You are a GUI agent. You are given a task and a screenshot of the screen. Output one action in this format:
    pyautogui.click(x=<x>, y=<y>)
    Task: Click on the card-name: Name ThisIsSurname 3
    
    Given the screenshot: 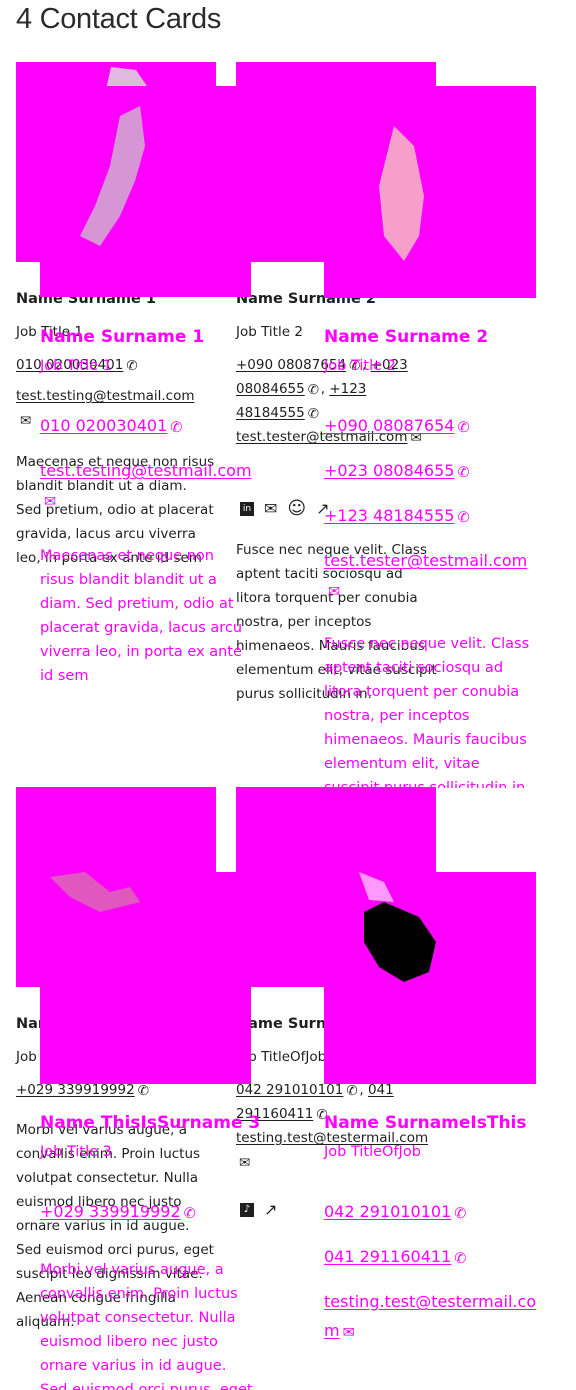 What is the action you would take?
    pyautogui.click(x=150, y=1123)
    